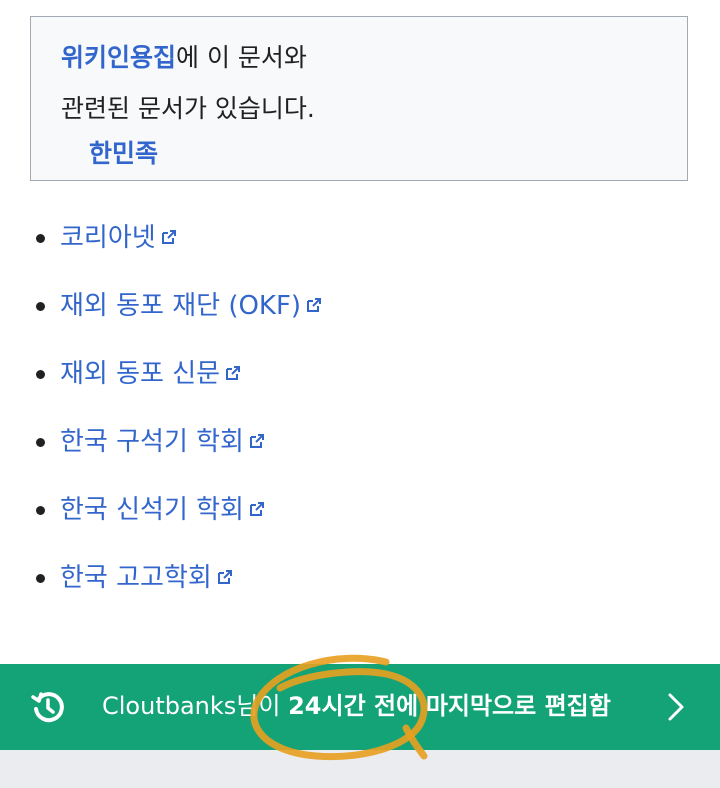 This screenshot has height=788, width=720. Describe the element at coordinates (191, 706) in the screenshot. I see `editor-name: Cloutbanks님이` at that location.